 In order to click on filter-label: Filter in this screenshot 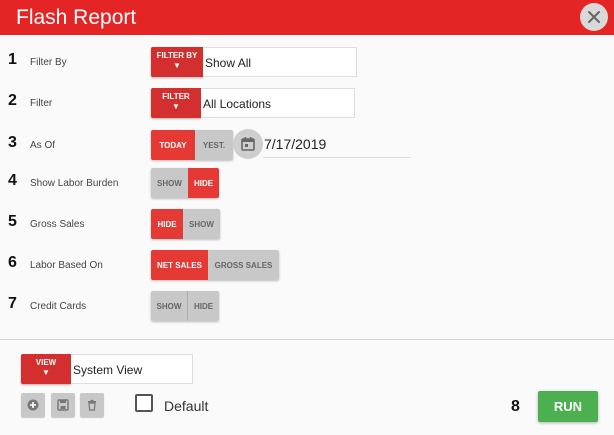, I will do `click(41, 103)`.